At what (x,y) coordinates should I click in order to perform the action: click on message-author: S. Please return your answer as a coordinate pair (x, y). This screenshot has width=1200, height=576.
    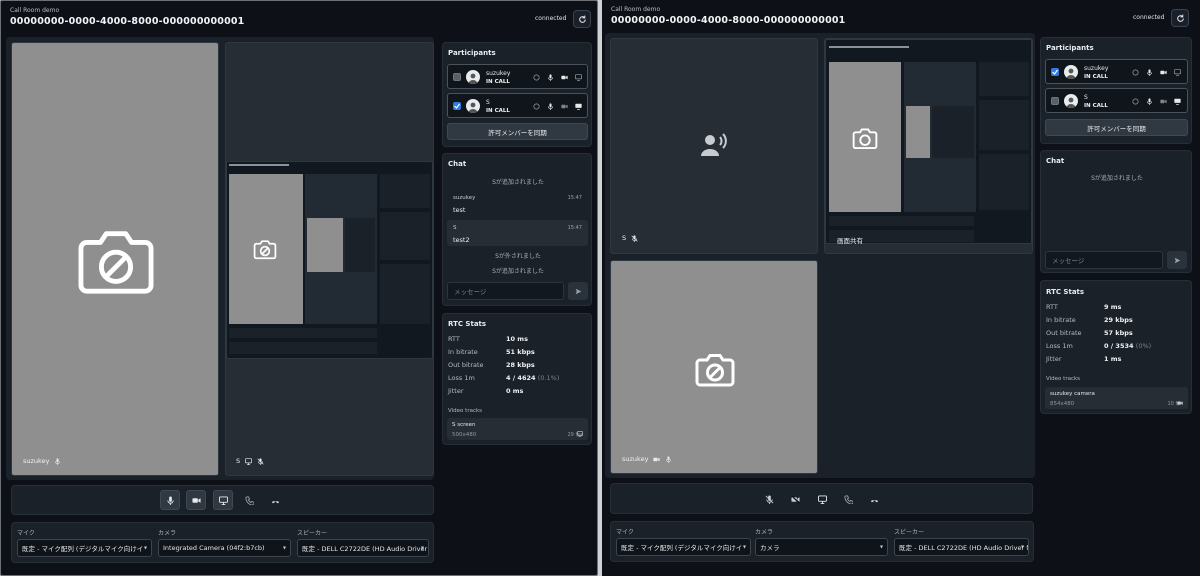
    Looking at the image, I should click on (455, 228).